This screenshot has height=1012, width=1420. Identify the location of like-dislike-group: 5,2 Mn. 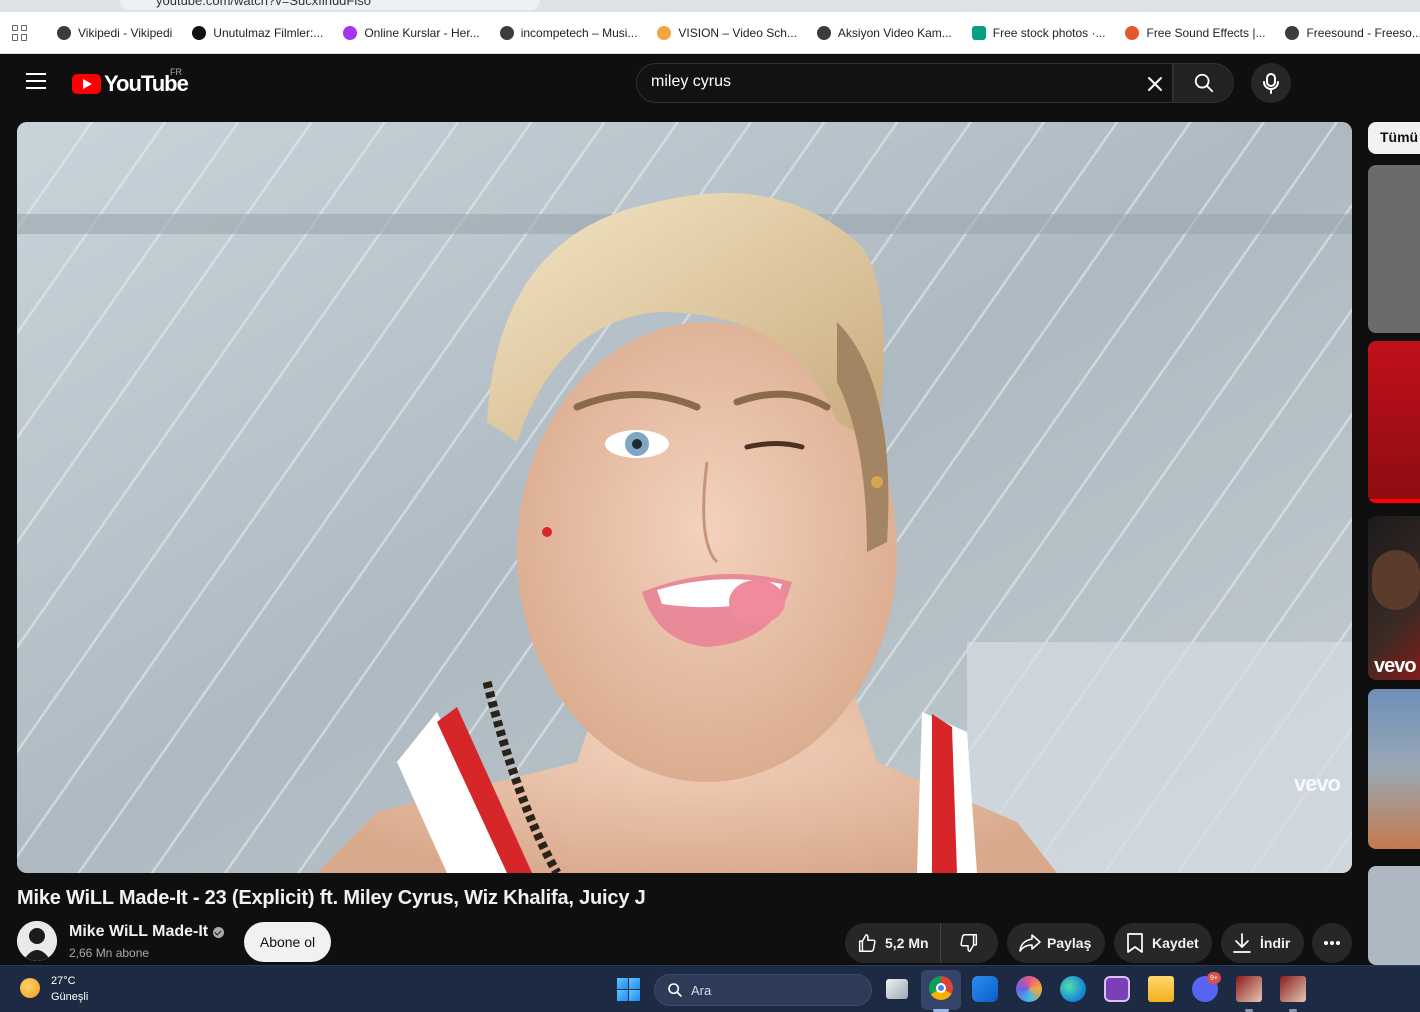
(921, 943).